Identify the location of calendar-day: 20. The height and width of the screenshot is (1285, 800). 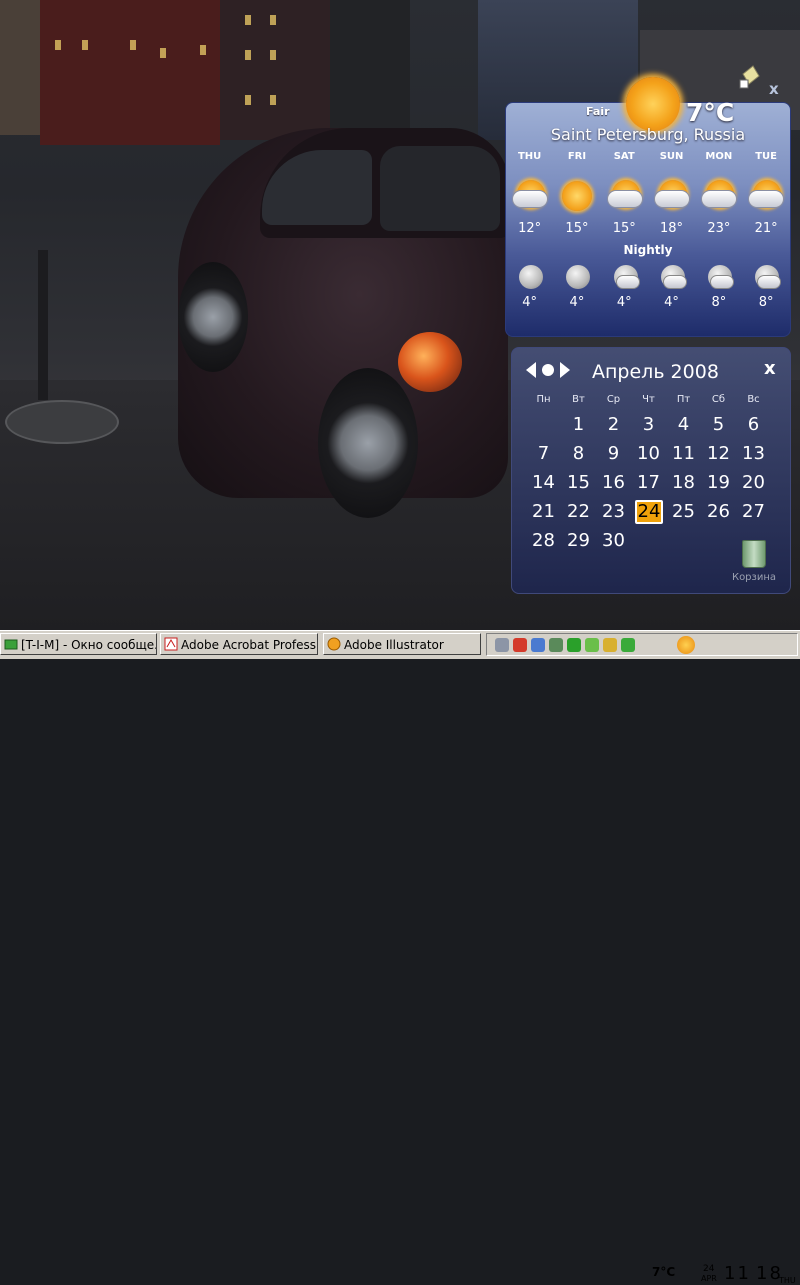
(753, 483).